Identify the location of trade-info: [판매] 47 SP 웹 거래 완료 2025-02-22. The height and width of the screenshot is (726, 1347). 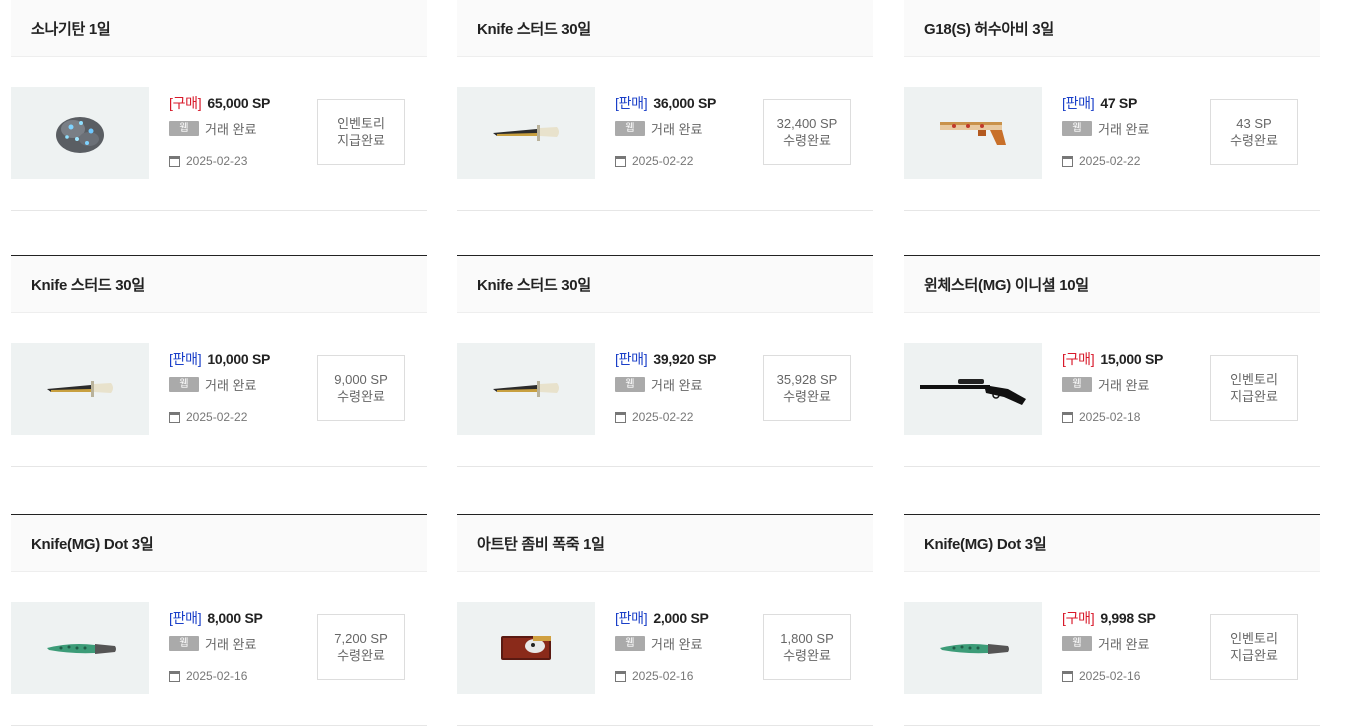
(1105, 130).